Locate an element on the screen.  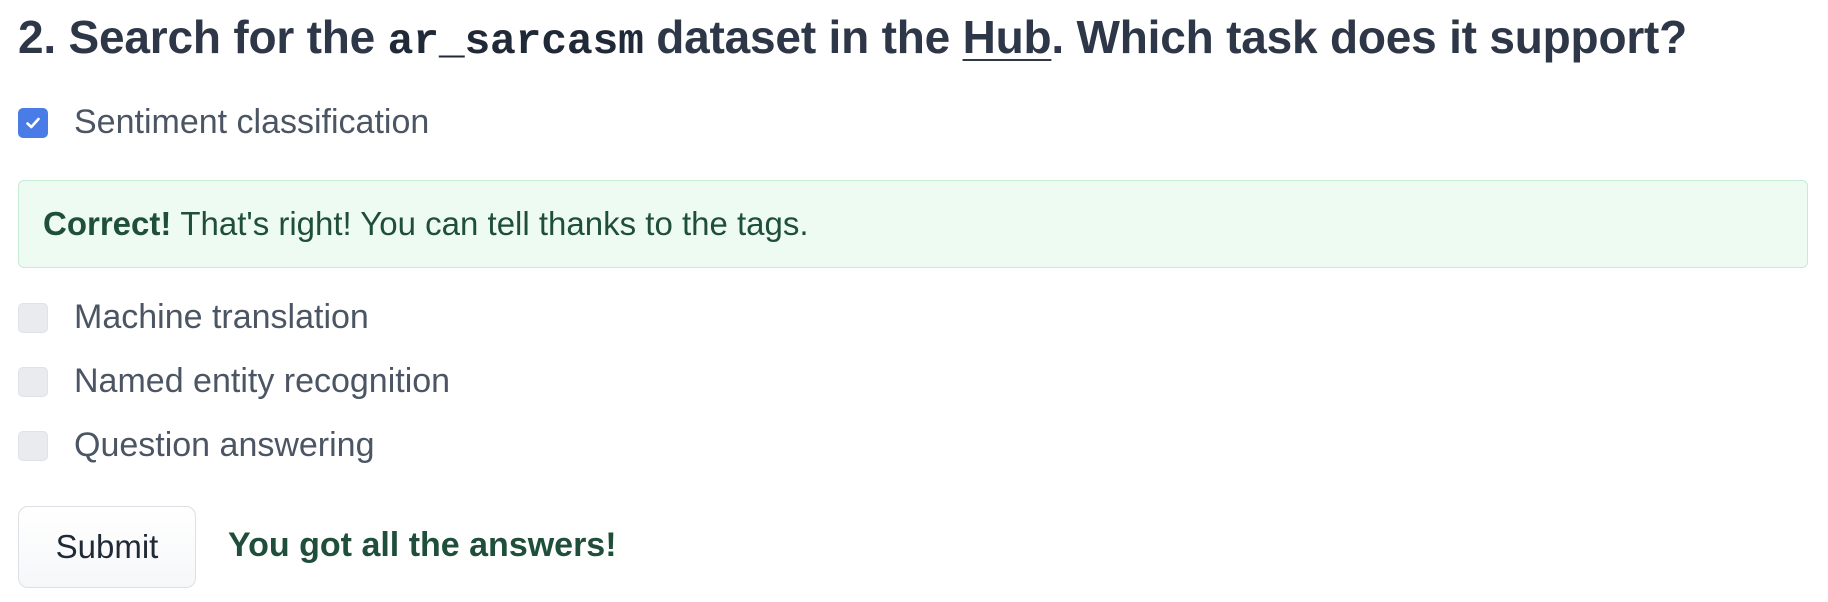
result-message: You got all the answers! is located at coordinates (422, 545).